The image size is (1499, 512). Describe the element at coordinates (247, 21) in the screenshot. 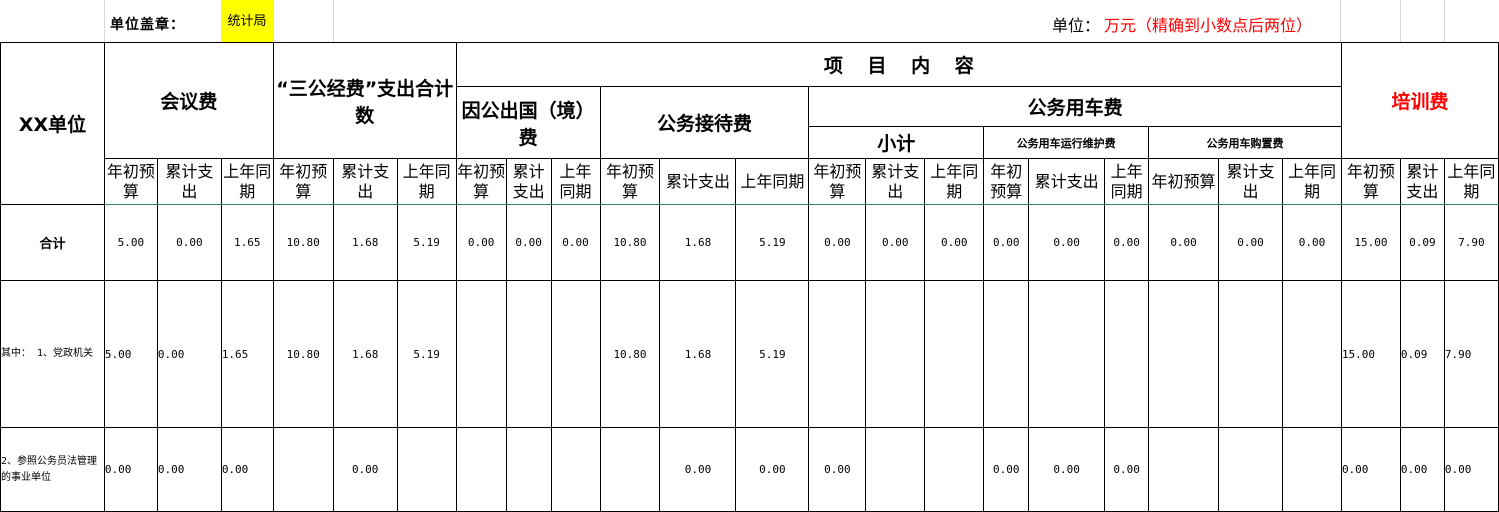

I see `seal-value-cell: 统计局` at that location.